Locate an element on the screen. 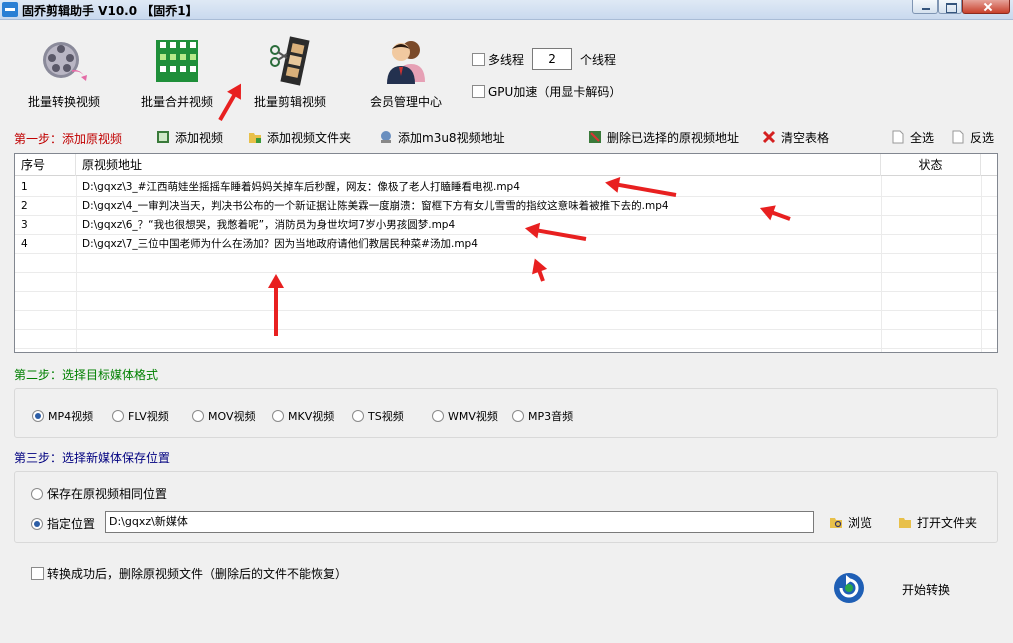 This screenshot has height=643, width=1013. film-reel-icon is located at coordinates (65, 61).